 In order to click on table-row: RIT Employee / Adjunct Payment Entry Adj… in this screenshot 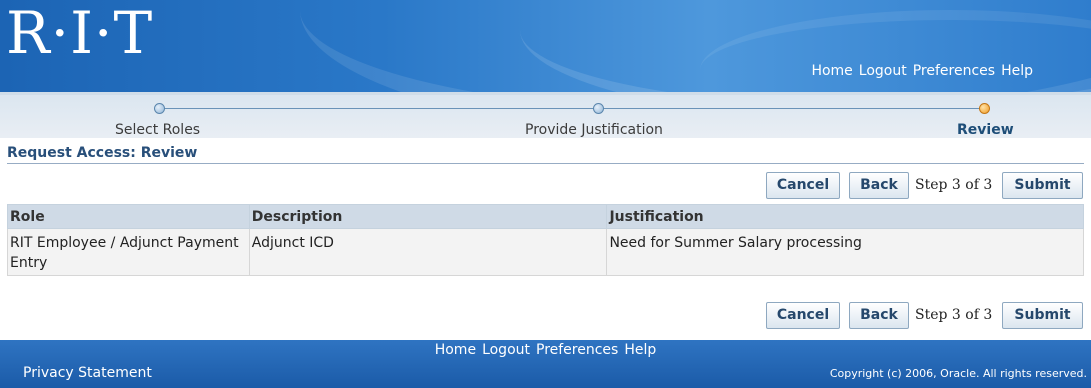, I will do `click(545, 252)`.